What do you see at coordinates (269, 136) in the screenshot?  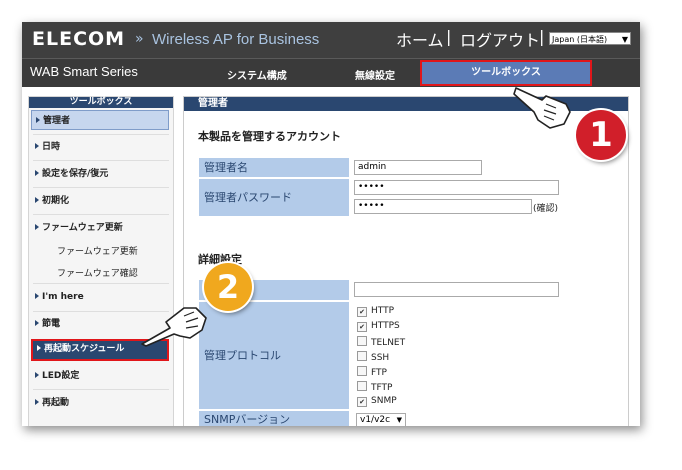 I see `account-section-title: 本製品を管理するアカウント` at bounding box center [269, 136].